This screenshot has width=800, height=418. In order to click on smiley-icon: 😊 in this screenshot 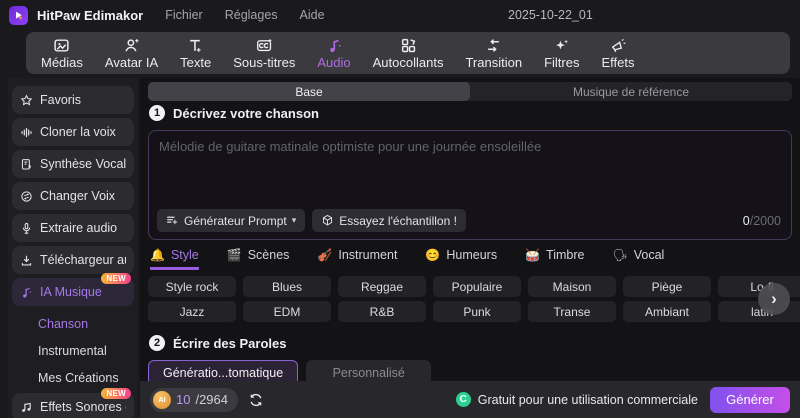, I will do `click(433, 255)`.